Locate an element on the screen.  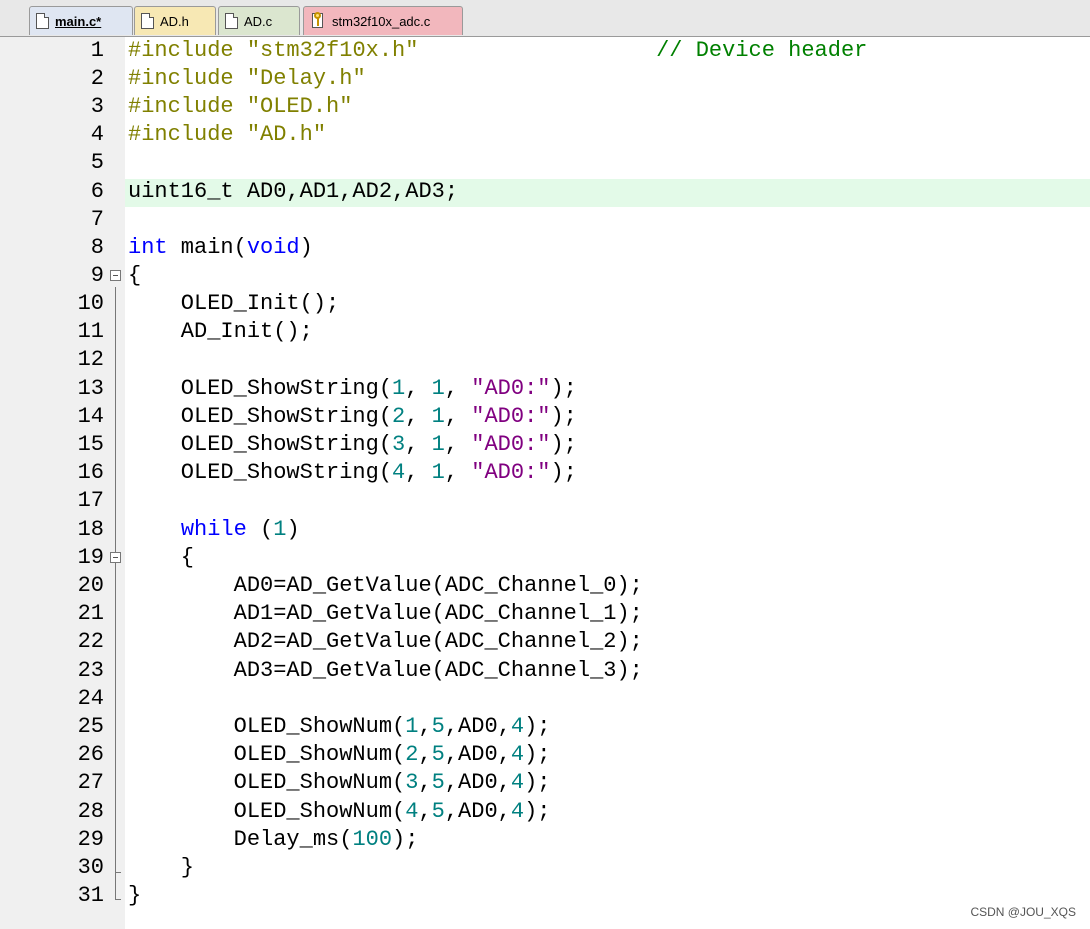
line-number: 6 is located at coordinates (97, 191).